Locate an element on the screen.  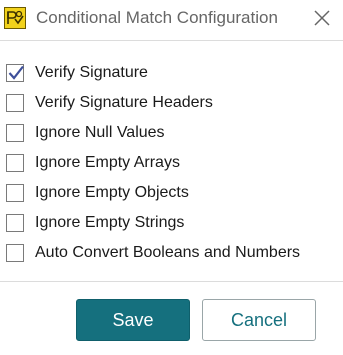
title-divider is located at coordinates (171, 40).